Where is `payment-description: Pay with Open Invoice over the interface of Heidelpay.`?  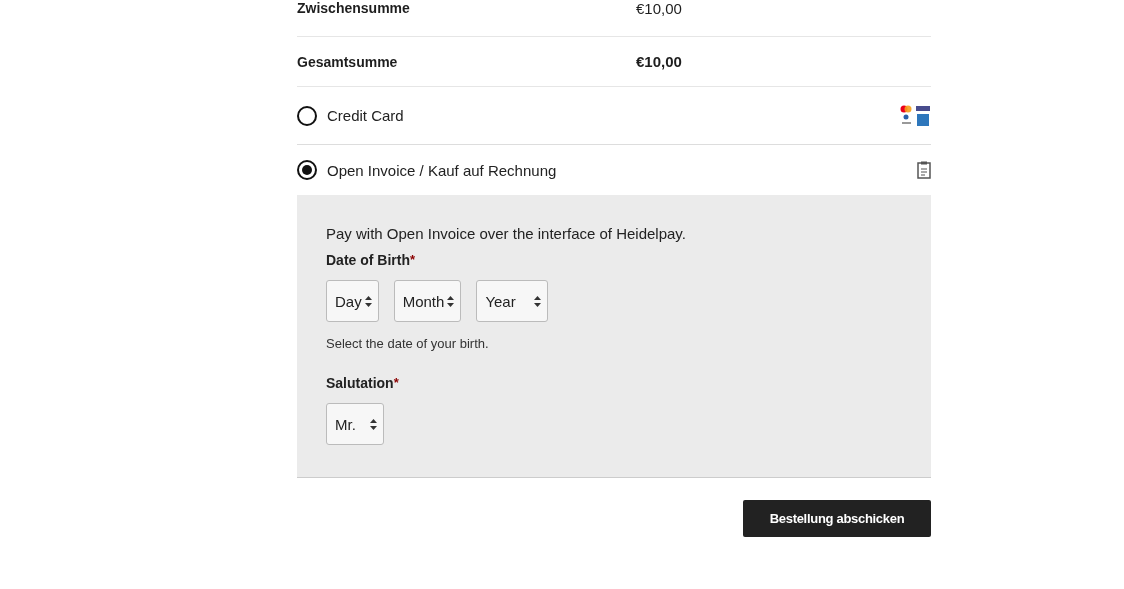 payment-description: Pay with Open Invoice over the interface of Heidelpay. is located at coordinates (506, 233).